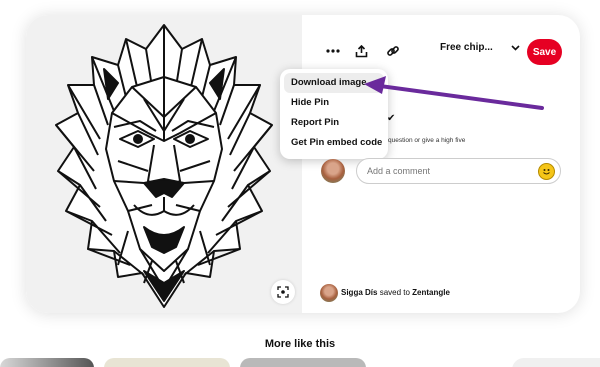 This screenshot has height=367, width=600. Describe the element at coordinates (454, 93) in the screenshot. I see `annotation-arrow` at that location.